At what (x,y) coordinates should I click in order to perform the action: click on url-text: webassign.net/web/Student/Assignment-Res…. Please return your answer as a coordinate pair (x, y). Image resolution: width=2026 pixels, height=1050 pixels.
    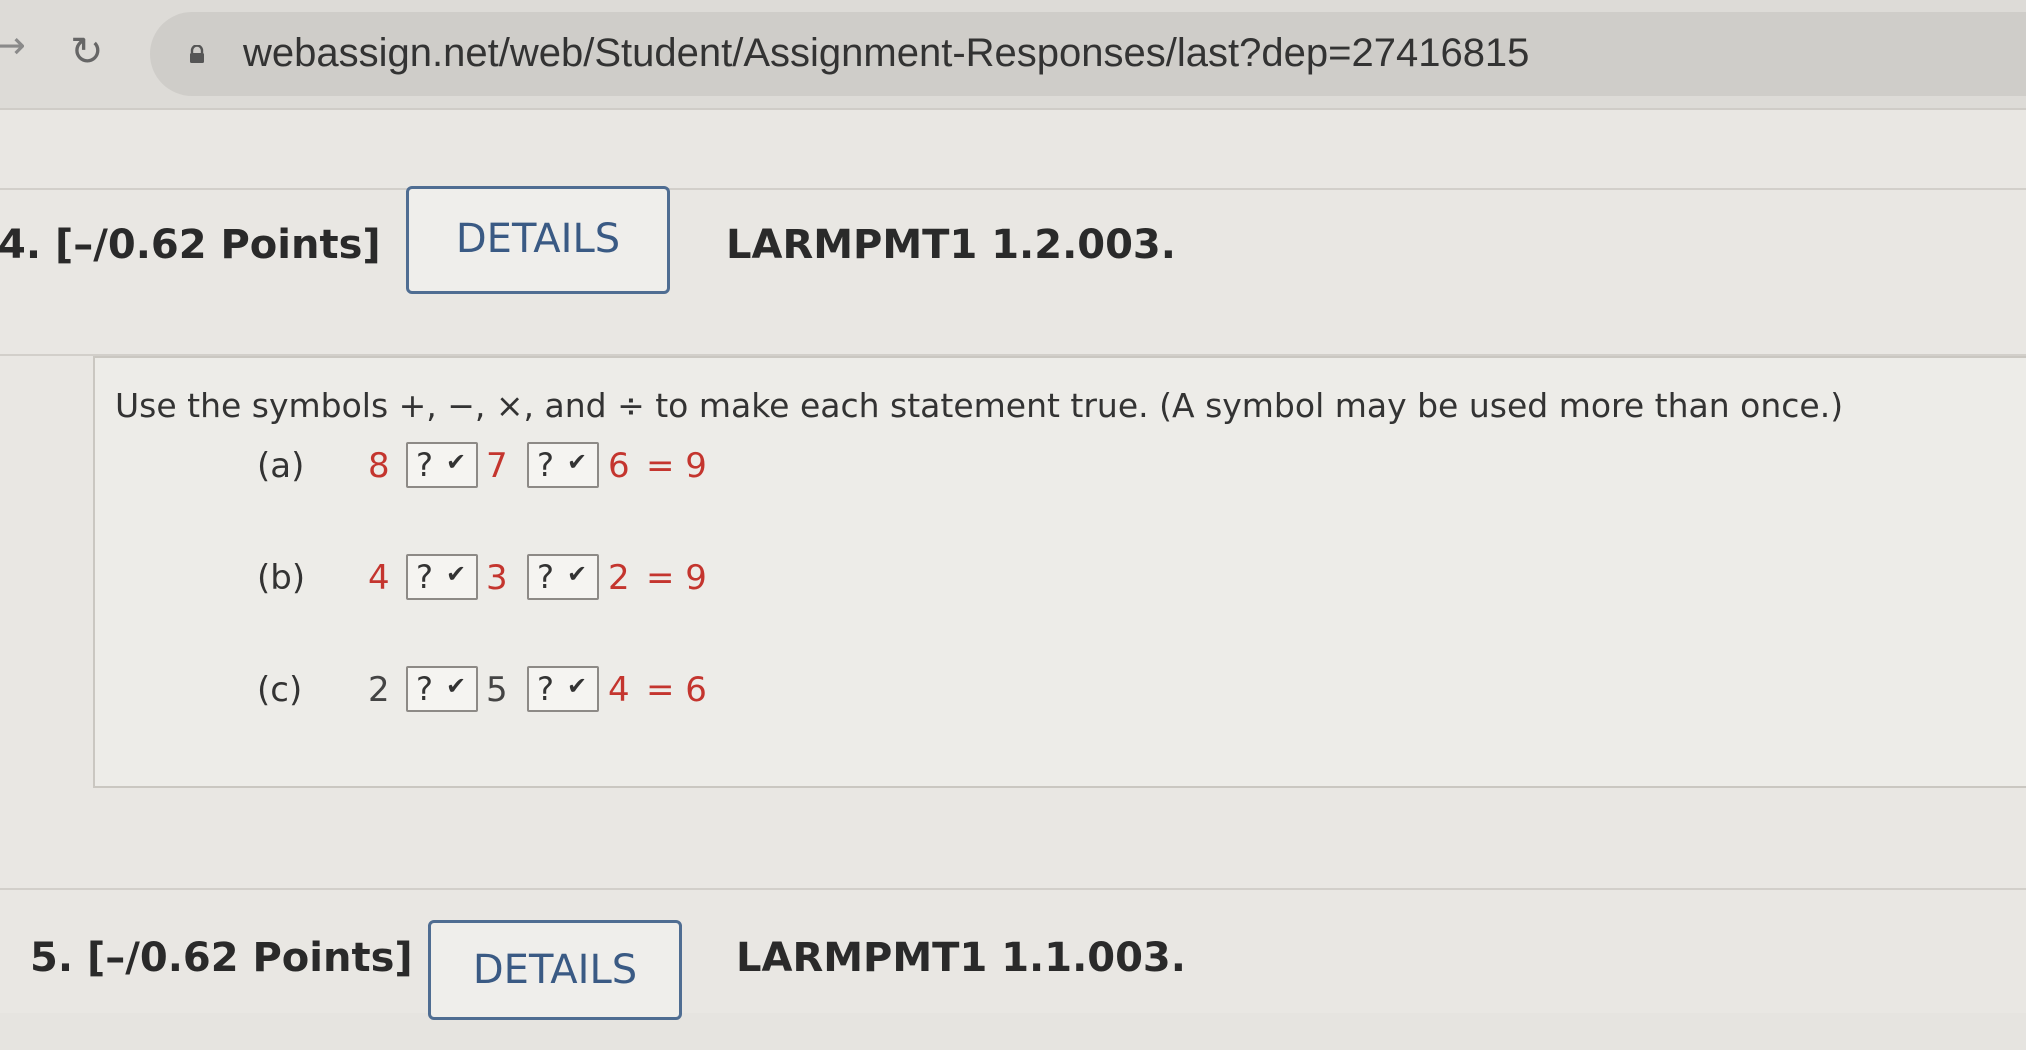
    Looking at the image, I should click on (886, 53).